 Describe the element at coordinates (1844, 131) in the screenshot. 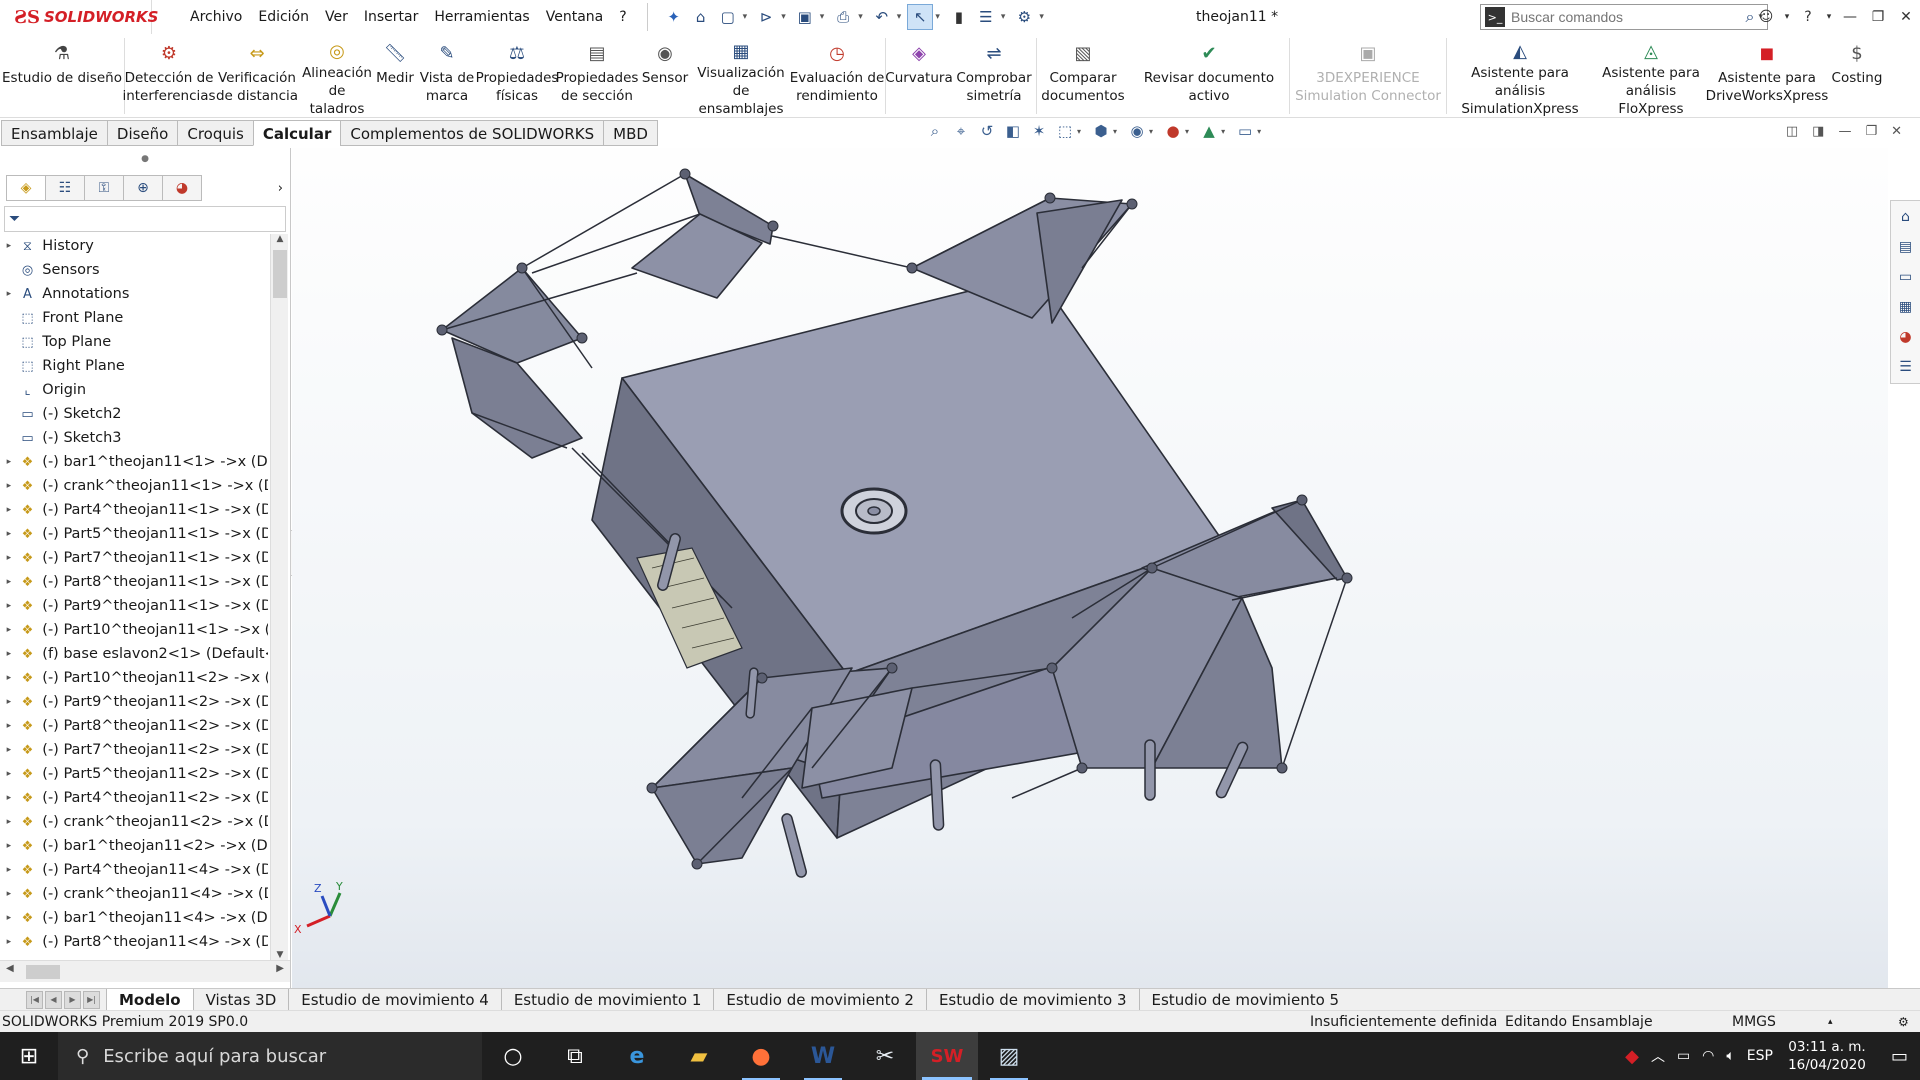

I see `viewport-minimize-icon: —` at that location.